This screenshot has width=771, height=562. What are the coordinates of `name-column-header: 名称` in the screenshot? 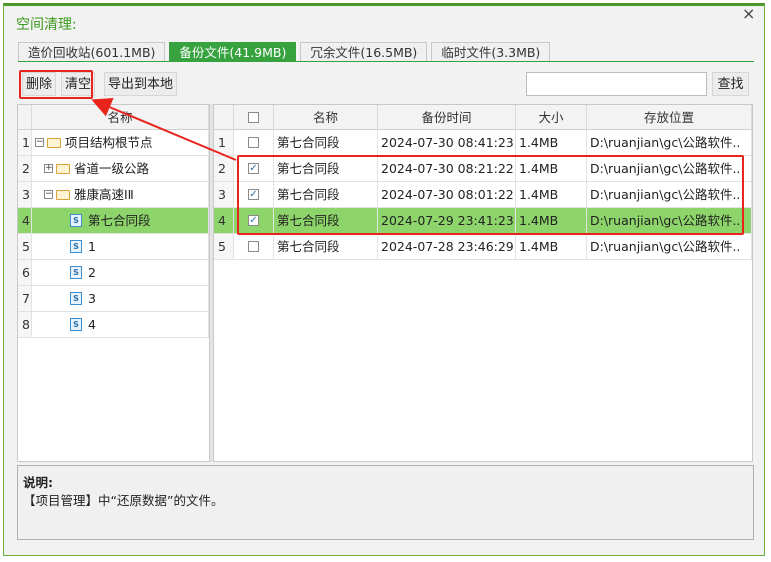 It's located at (326, 117).